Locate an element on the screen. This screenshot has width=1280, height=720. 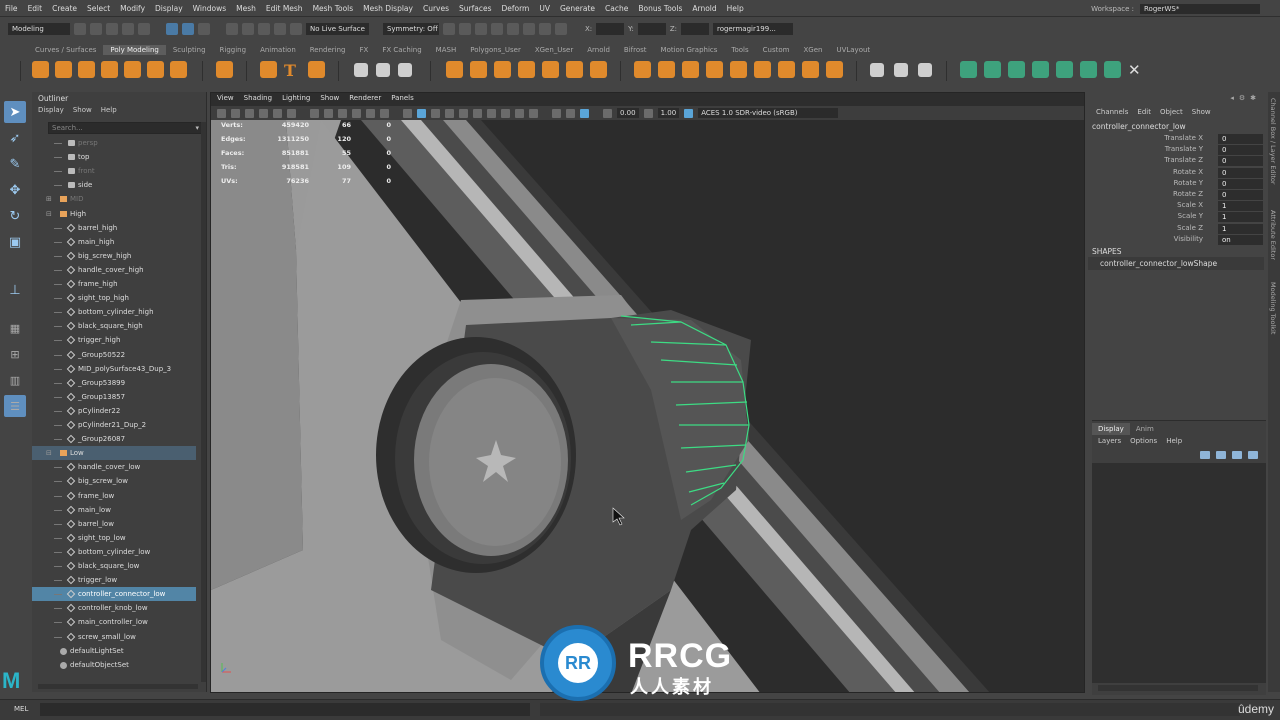
paint-select-icon: ✎ is located at coordinates (15, 164).